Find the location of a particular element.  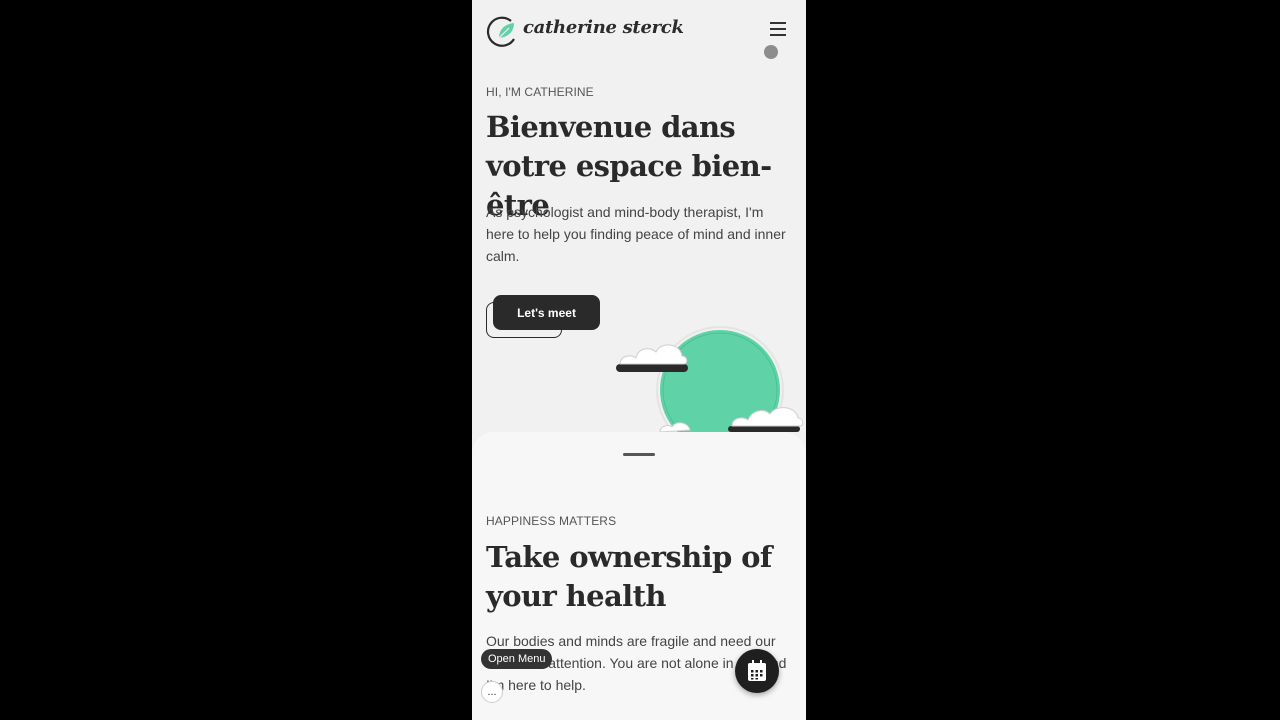

calendar-booking-button is located at coordinates (757, 671).